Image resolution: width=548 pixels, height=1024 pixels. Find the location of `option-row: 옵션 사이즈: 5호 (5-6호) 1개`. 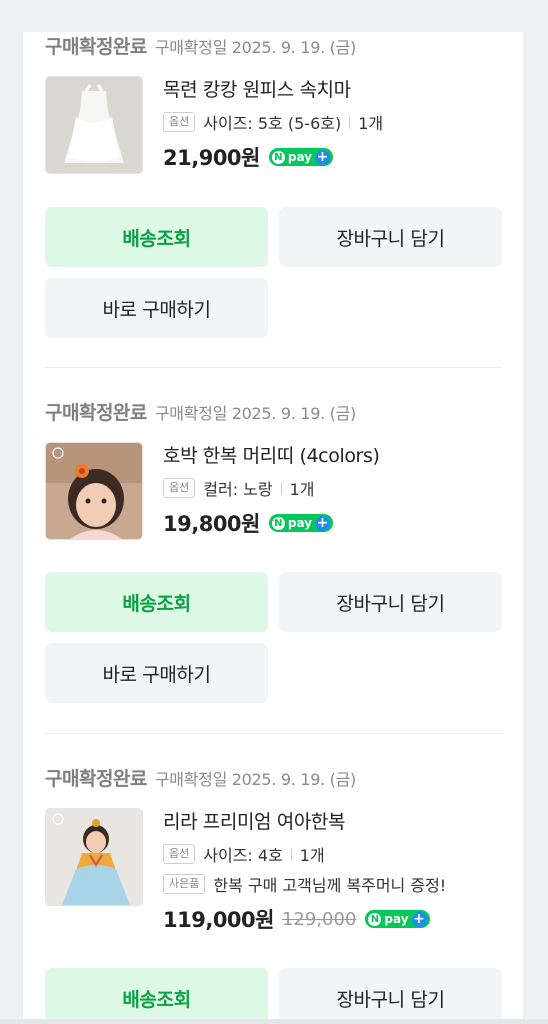

option-row: 옵션 사이즈: 5호 (5-6호) 1개 is located at coordinates (332, 122).